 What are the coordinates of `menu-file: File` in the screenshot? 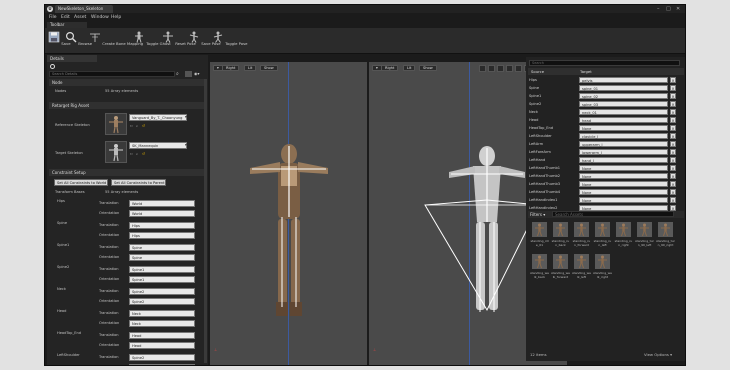 It's located at (53, 17).